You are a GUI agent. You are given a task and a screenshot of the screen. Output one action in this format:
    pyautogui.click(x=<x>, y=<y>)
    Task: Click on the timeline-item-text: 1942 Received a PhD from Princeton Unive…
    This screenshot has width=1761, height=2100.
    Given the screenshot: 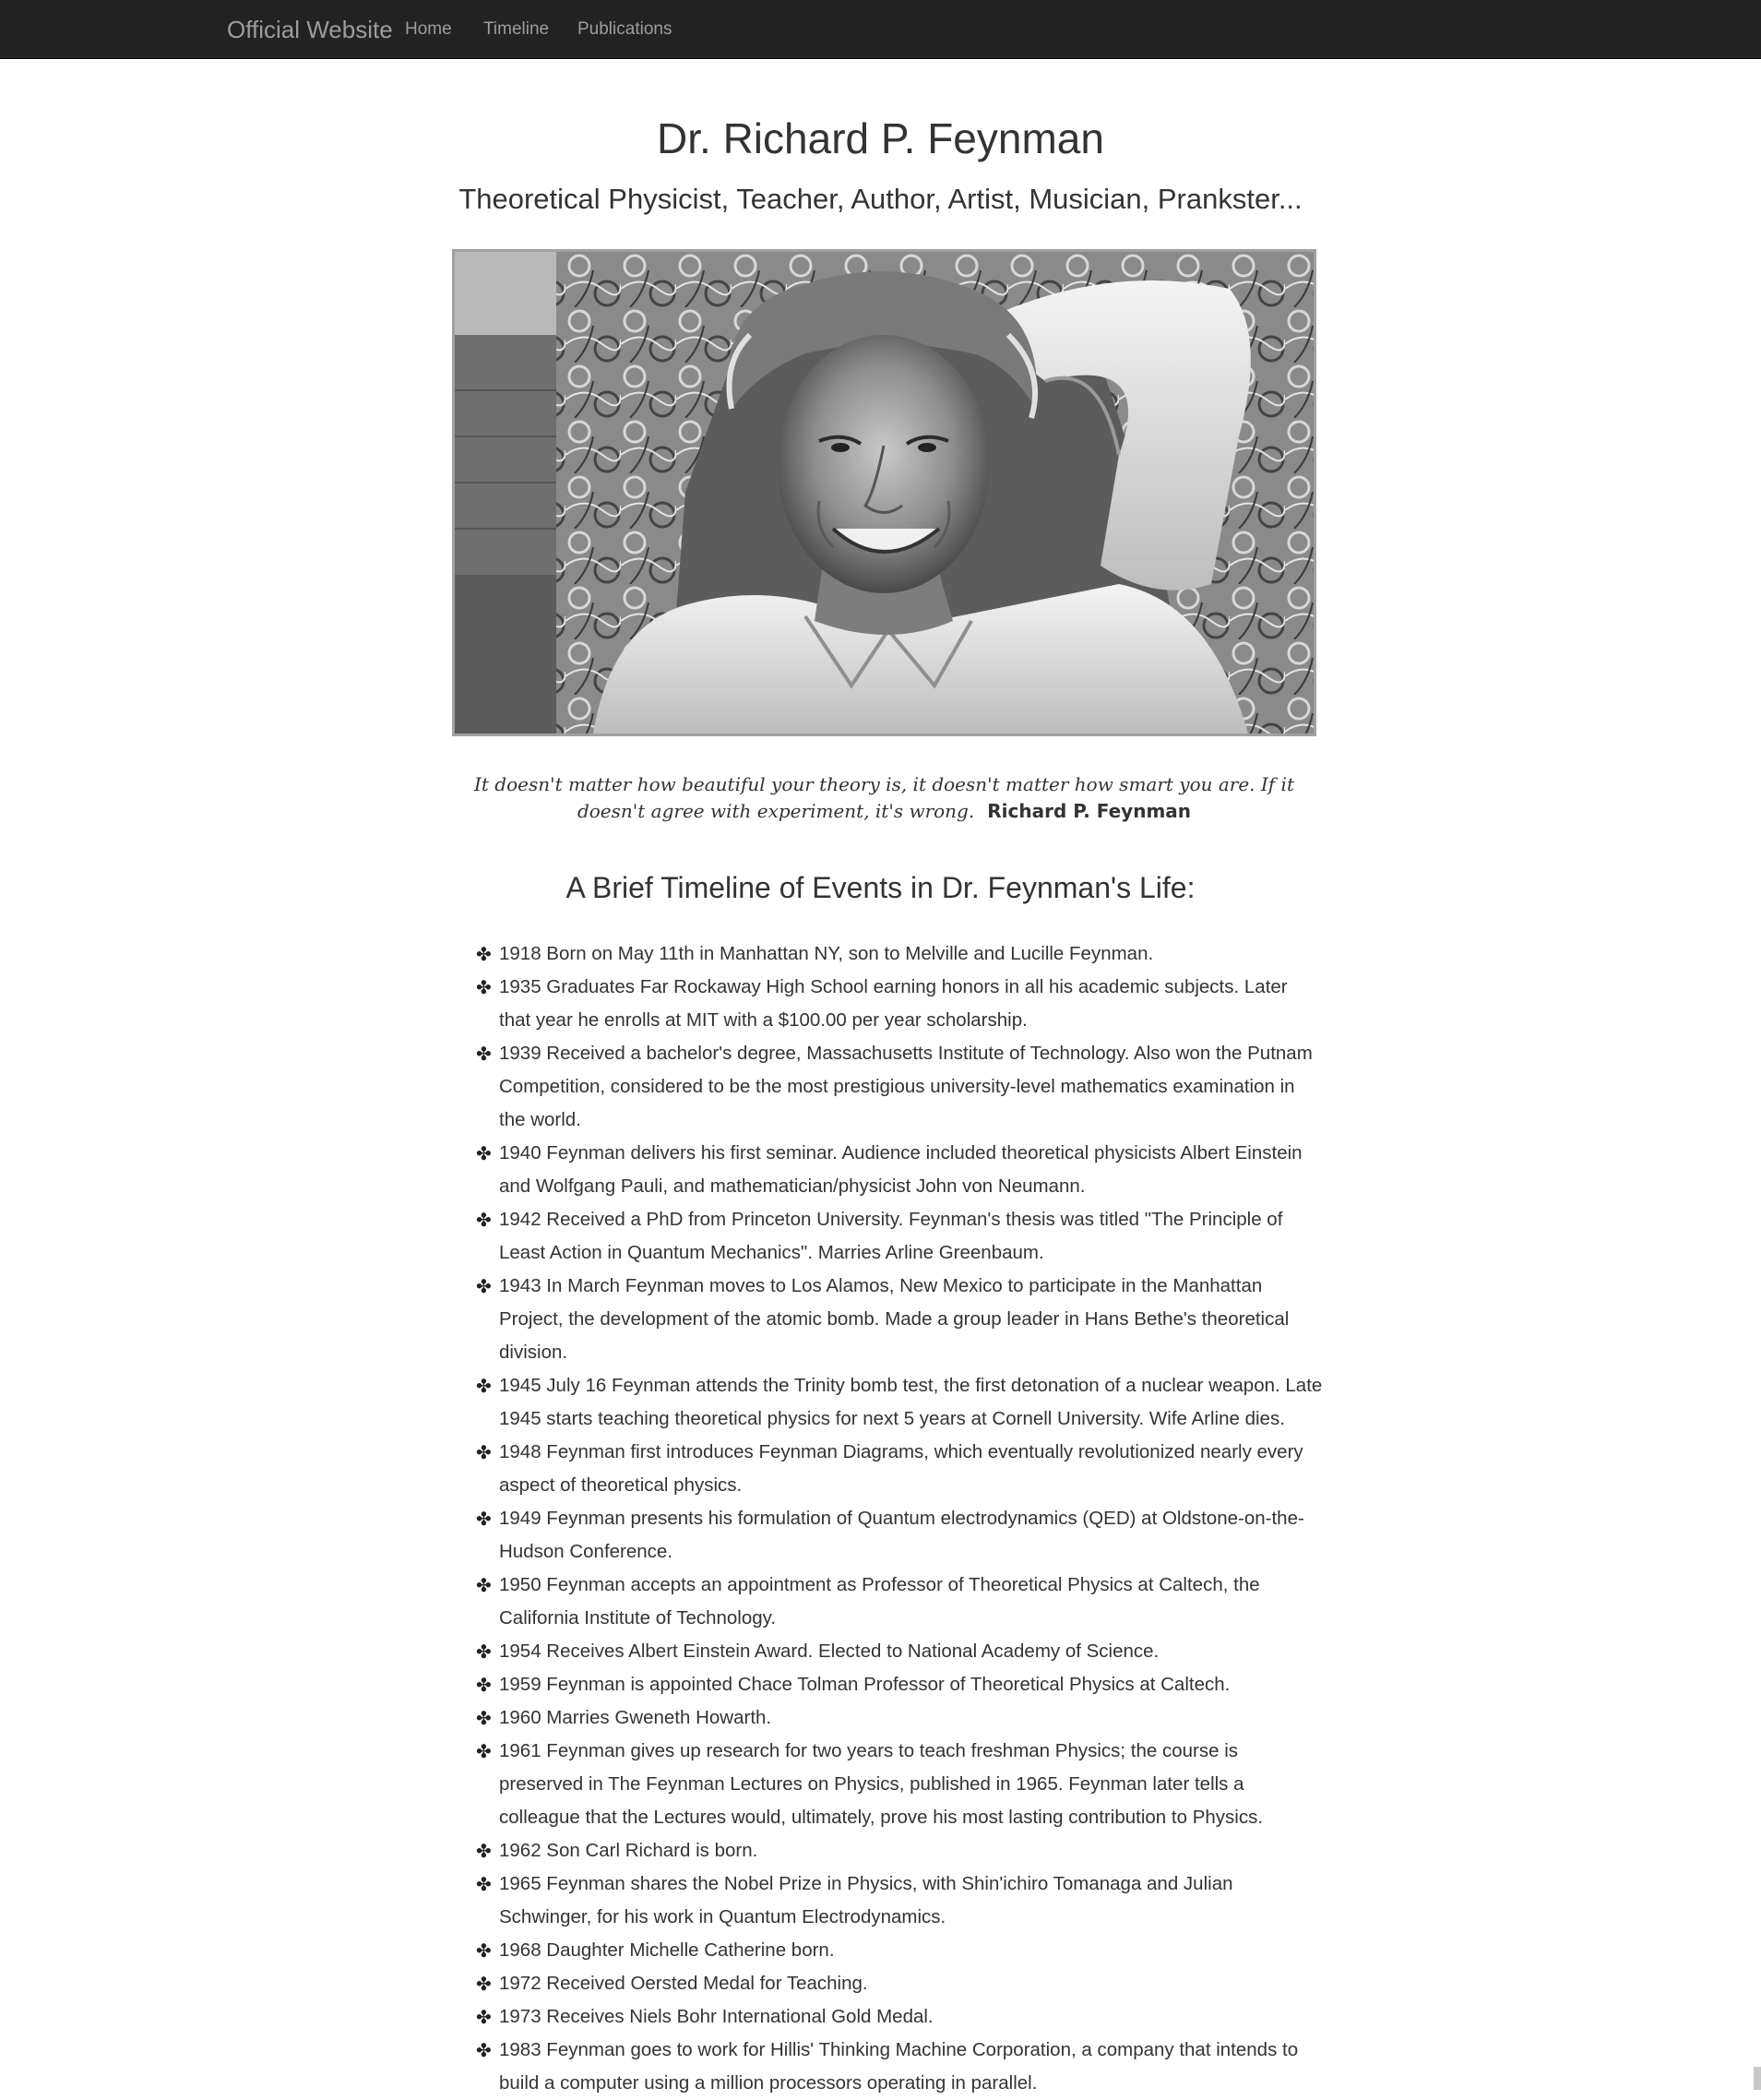 What is the action you would take?
    pyautogui.click(x=891, y=1236)
    